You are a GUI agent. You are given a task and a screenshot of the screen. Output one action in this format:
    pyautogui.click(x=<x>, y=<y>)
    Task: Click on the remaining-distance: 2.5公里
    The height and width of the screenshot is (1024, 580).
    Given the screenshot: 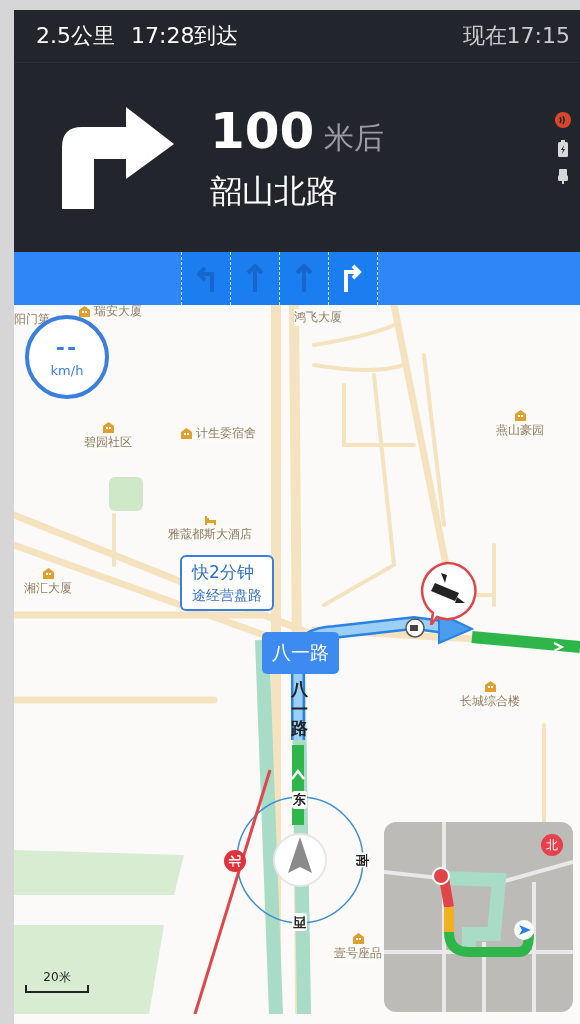 What is the action you would take?
    pyautogui.click(x=75, y=36)
    